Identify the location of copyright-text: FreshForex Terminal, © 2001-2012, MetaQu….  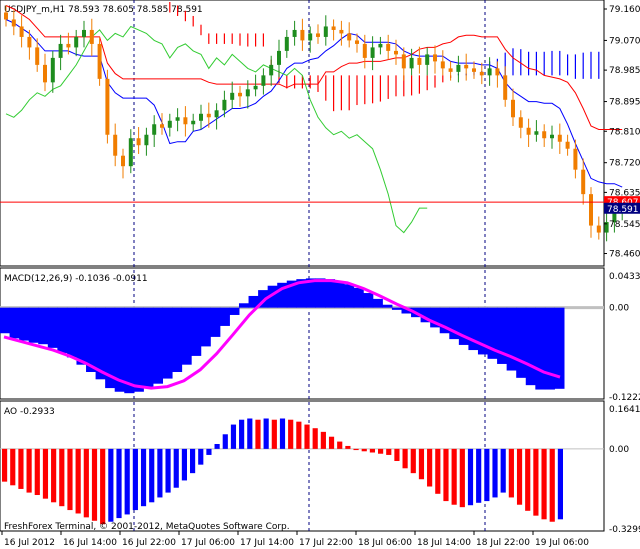
(147, 527).